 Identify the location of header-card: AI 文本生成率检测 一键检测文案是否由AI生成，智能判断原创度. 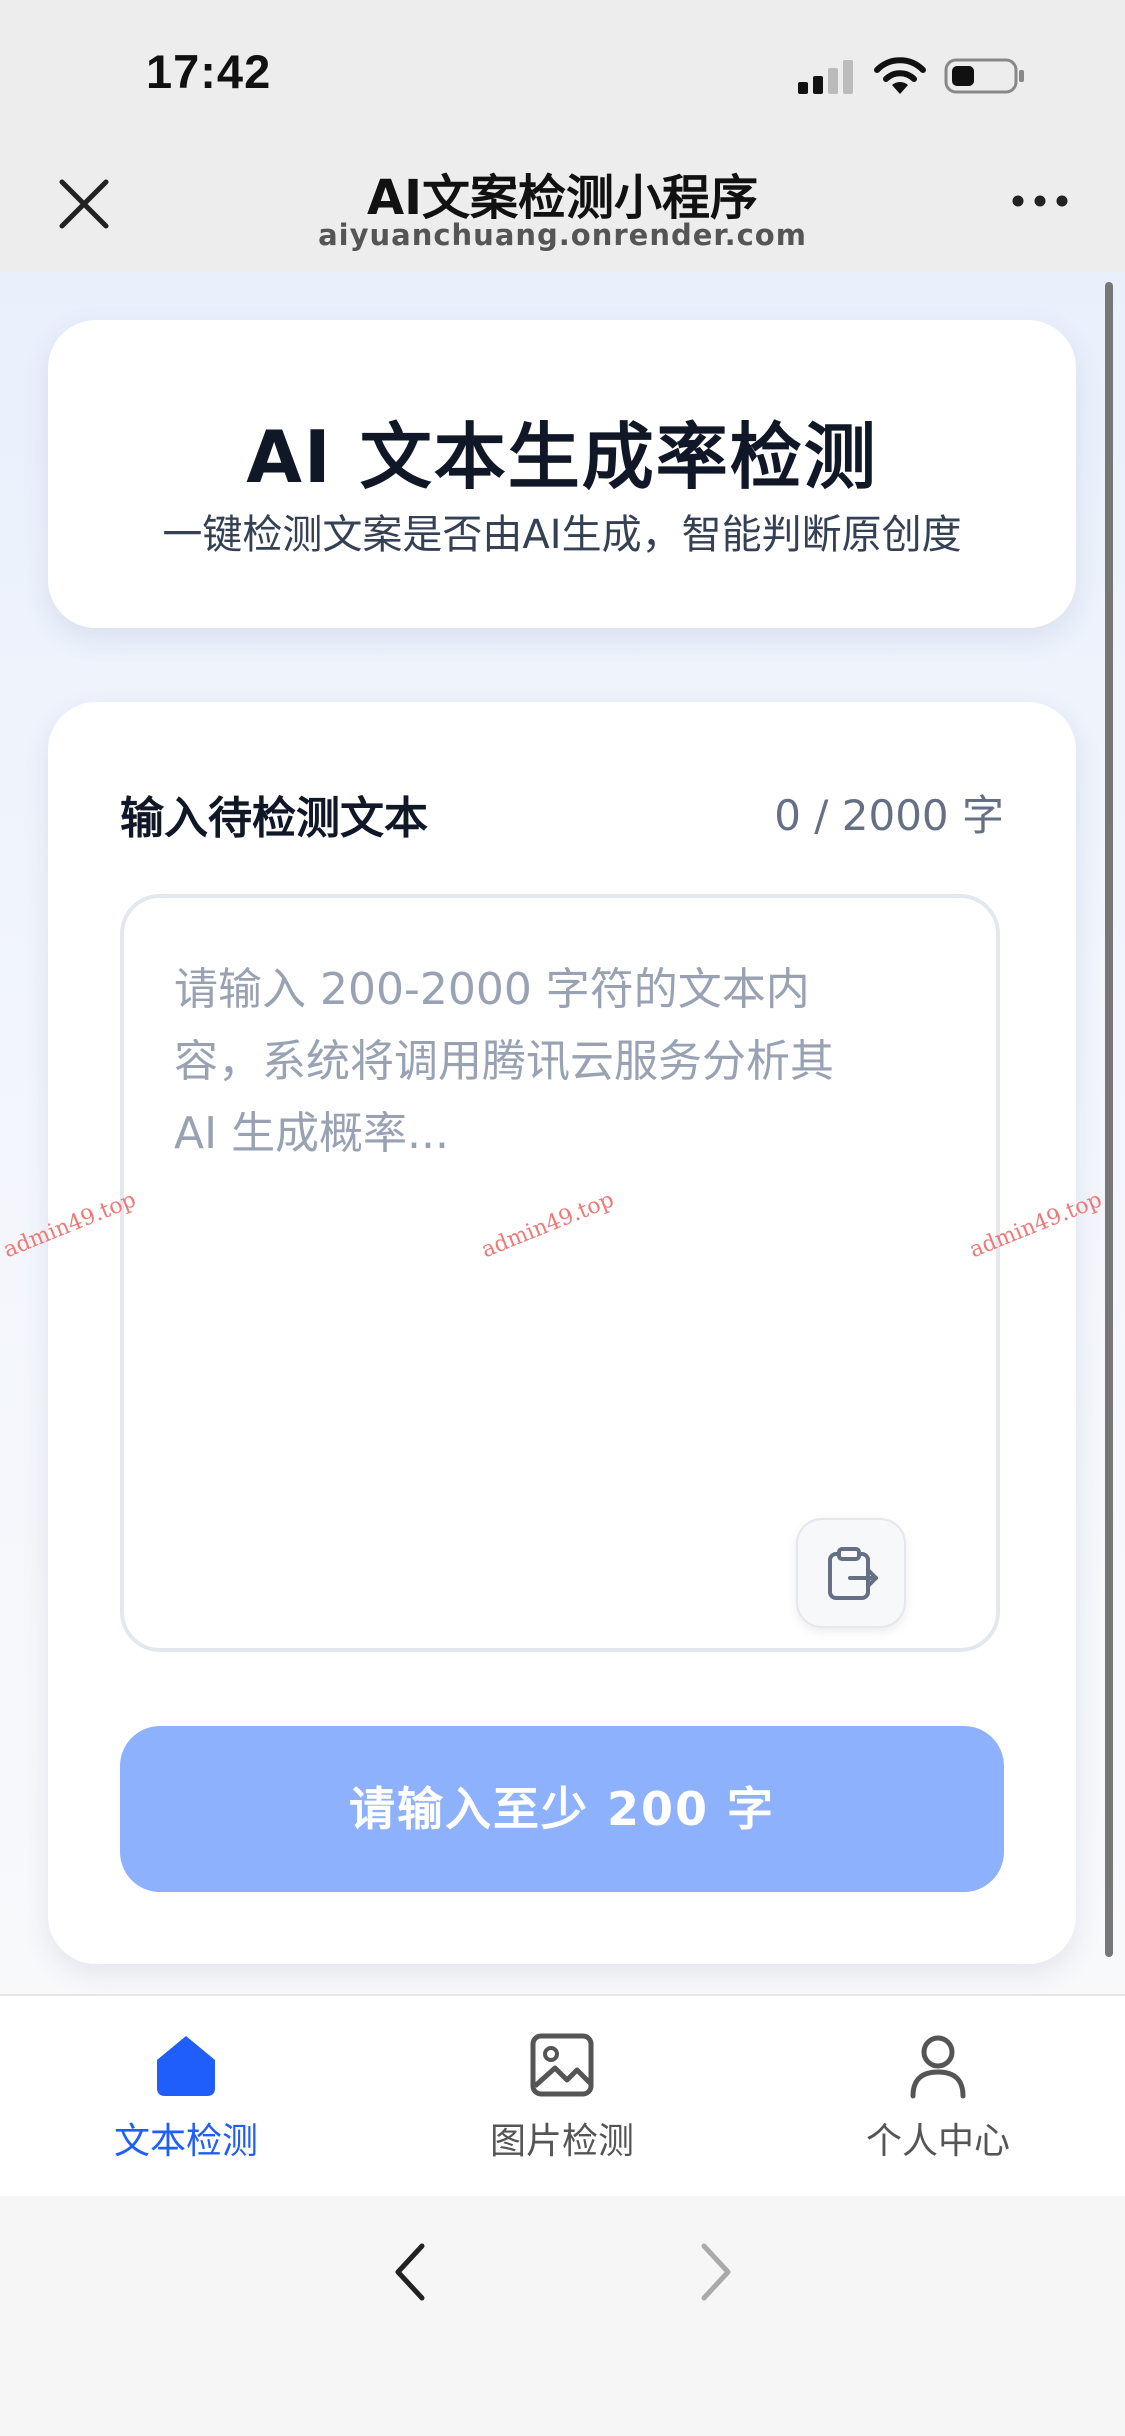
(562, 474).